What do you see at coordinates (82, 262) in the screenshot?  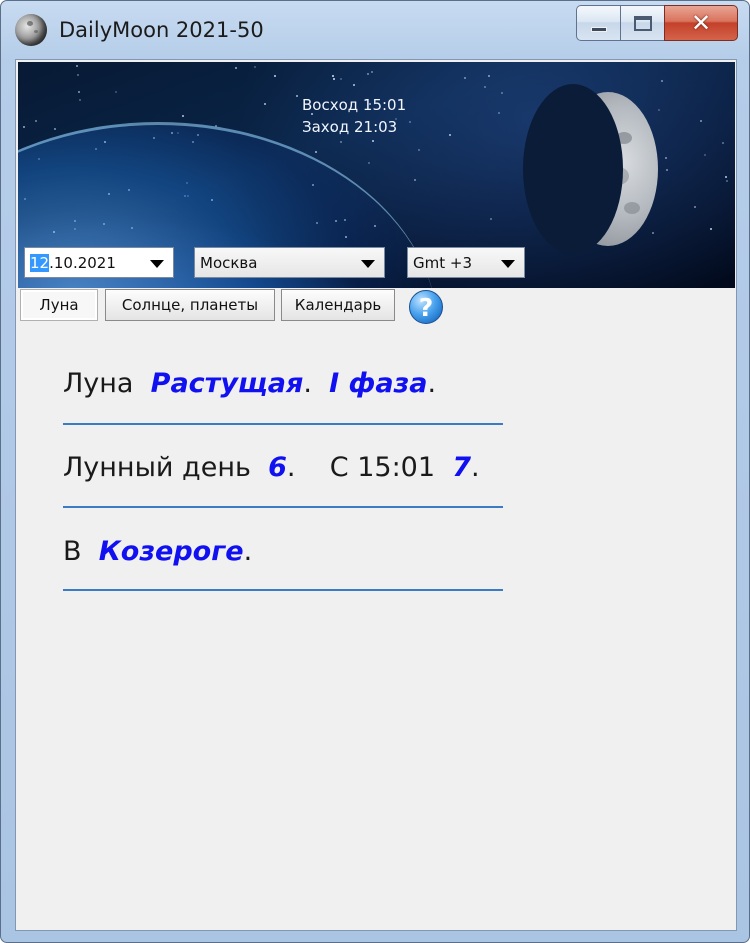 I see `date-rest: .10.2021` at bounding box center [82, 262].